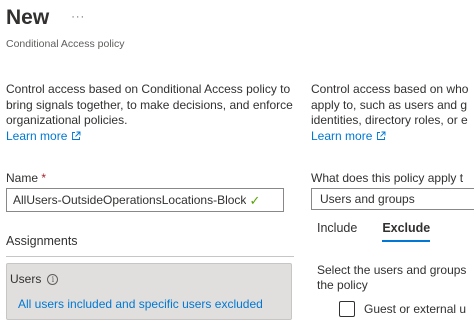  Describe the element at coordinates (389, 120) in the screenshot. I see `users-pane-description-line: identities, directory roles, or e` at that location.